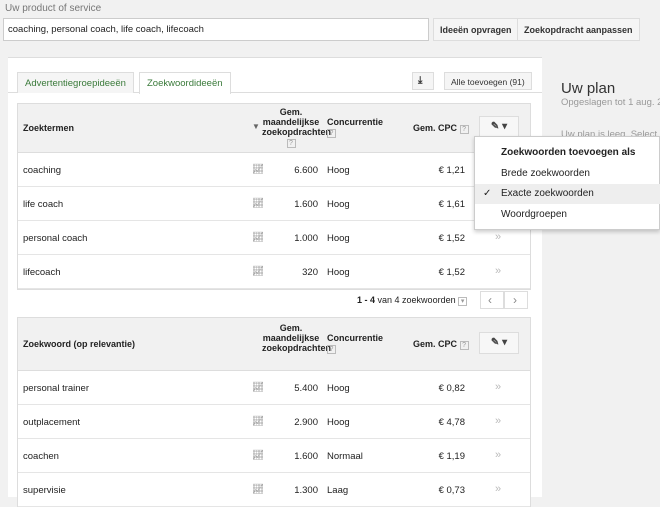  Describe the element at coordinates (310, 272) in the screenshot. I see `monthly-searches: 320` at that location.